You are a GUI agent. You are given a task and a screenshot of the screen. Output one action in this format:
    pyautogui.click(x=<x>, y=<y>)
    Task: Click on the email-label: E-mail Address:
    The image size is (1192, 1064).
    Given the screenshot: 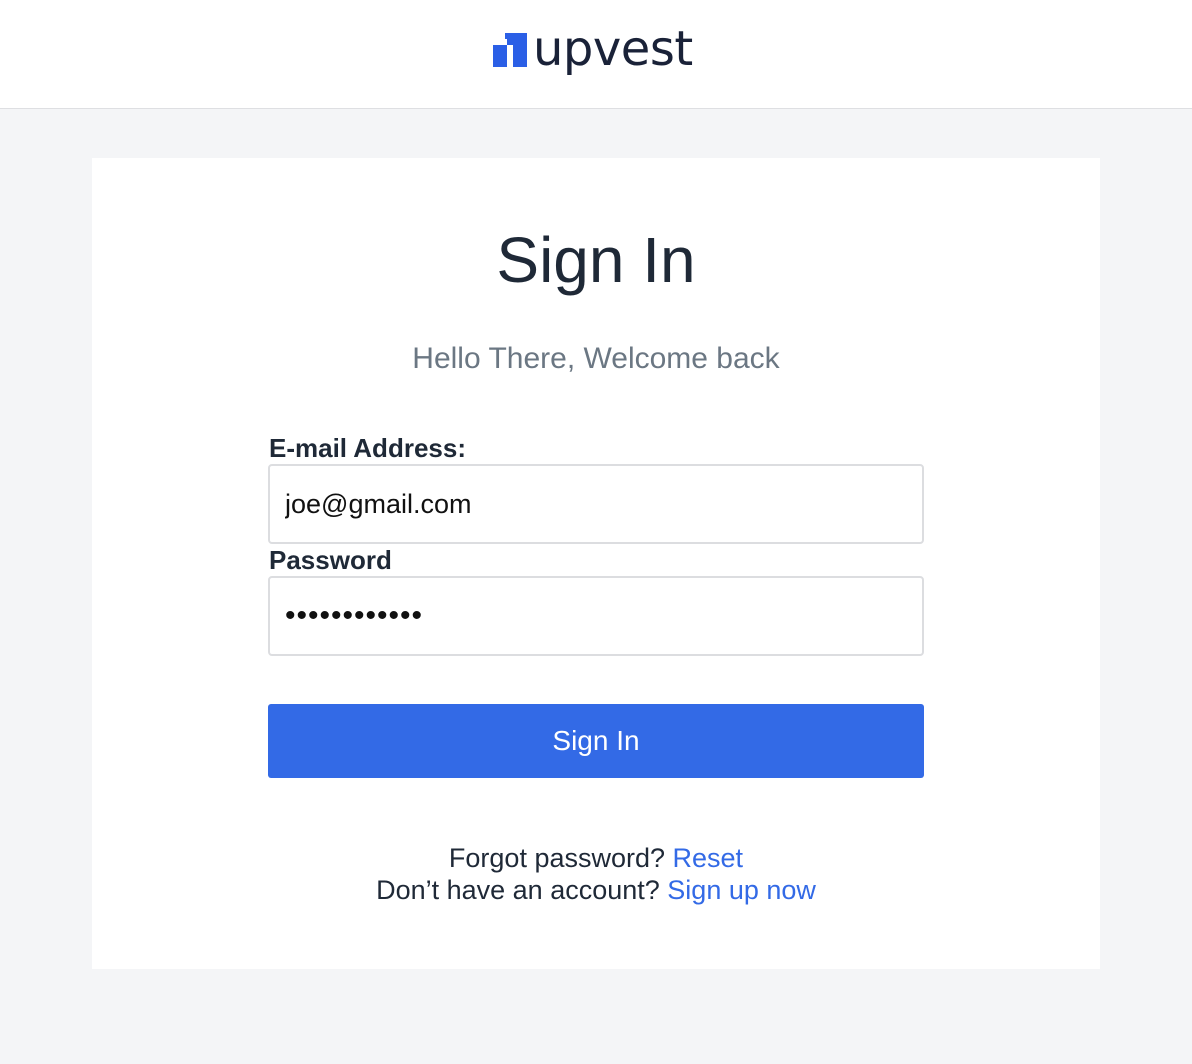 What is the action you would take?
    pyautogui.click(x=367, y=448)
    